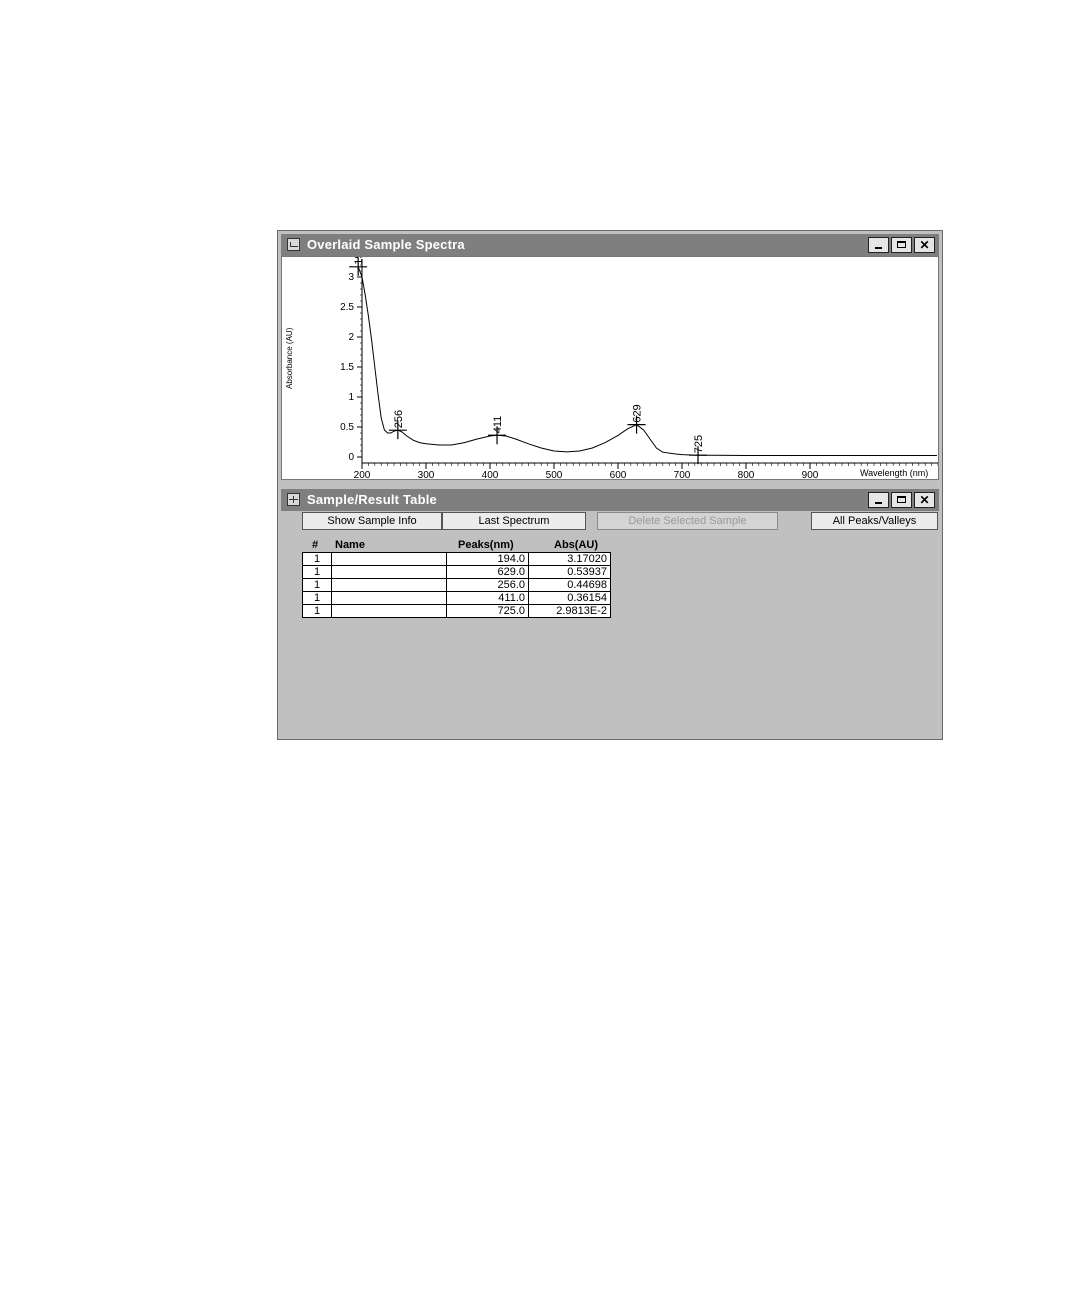 This screenshot has height=1296, width=1080. What do you see at coordinates (486, 545) in the screenshot?
I see `column-header-peaks: Peaks(nm)` at bounding box center [486, 545].